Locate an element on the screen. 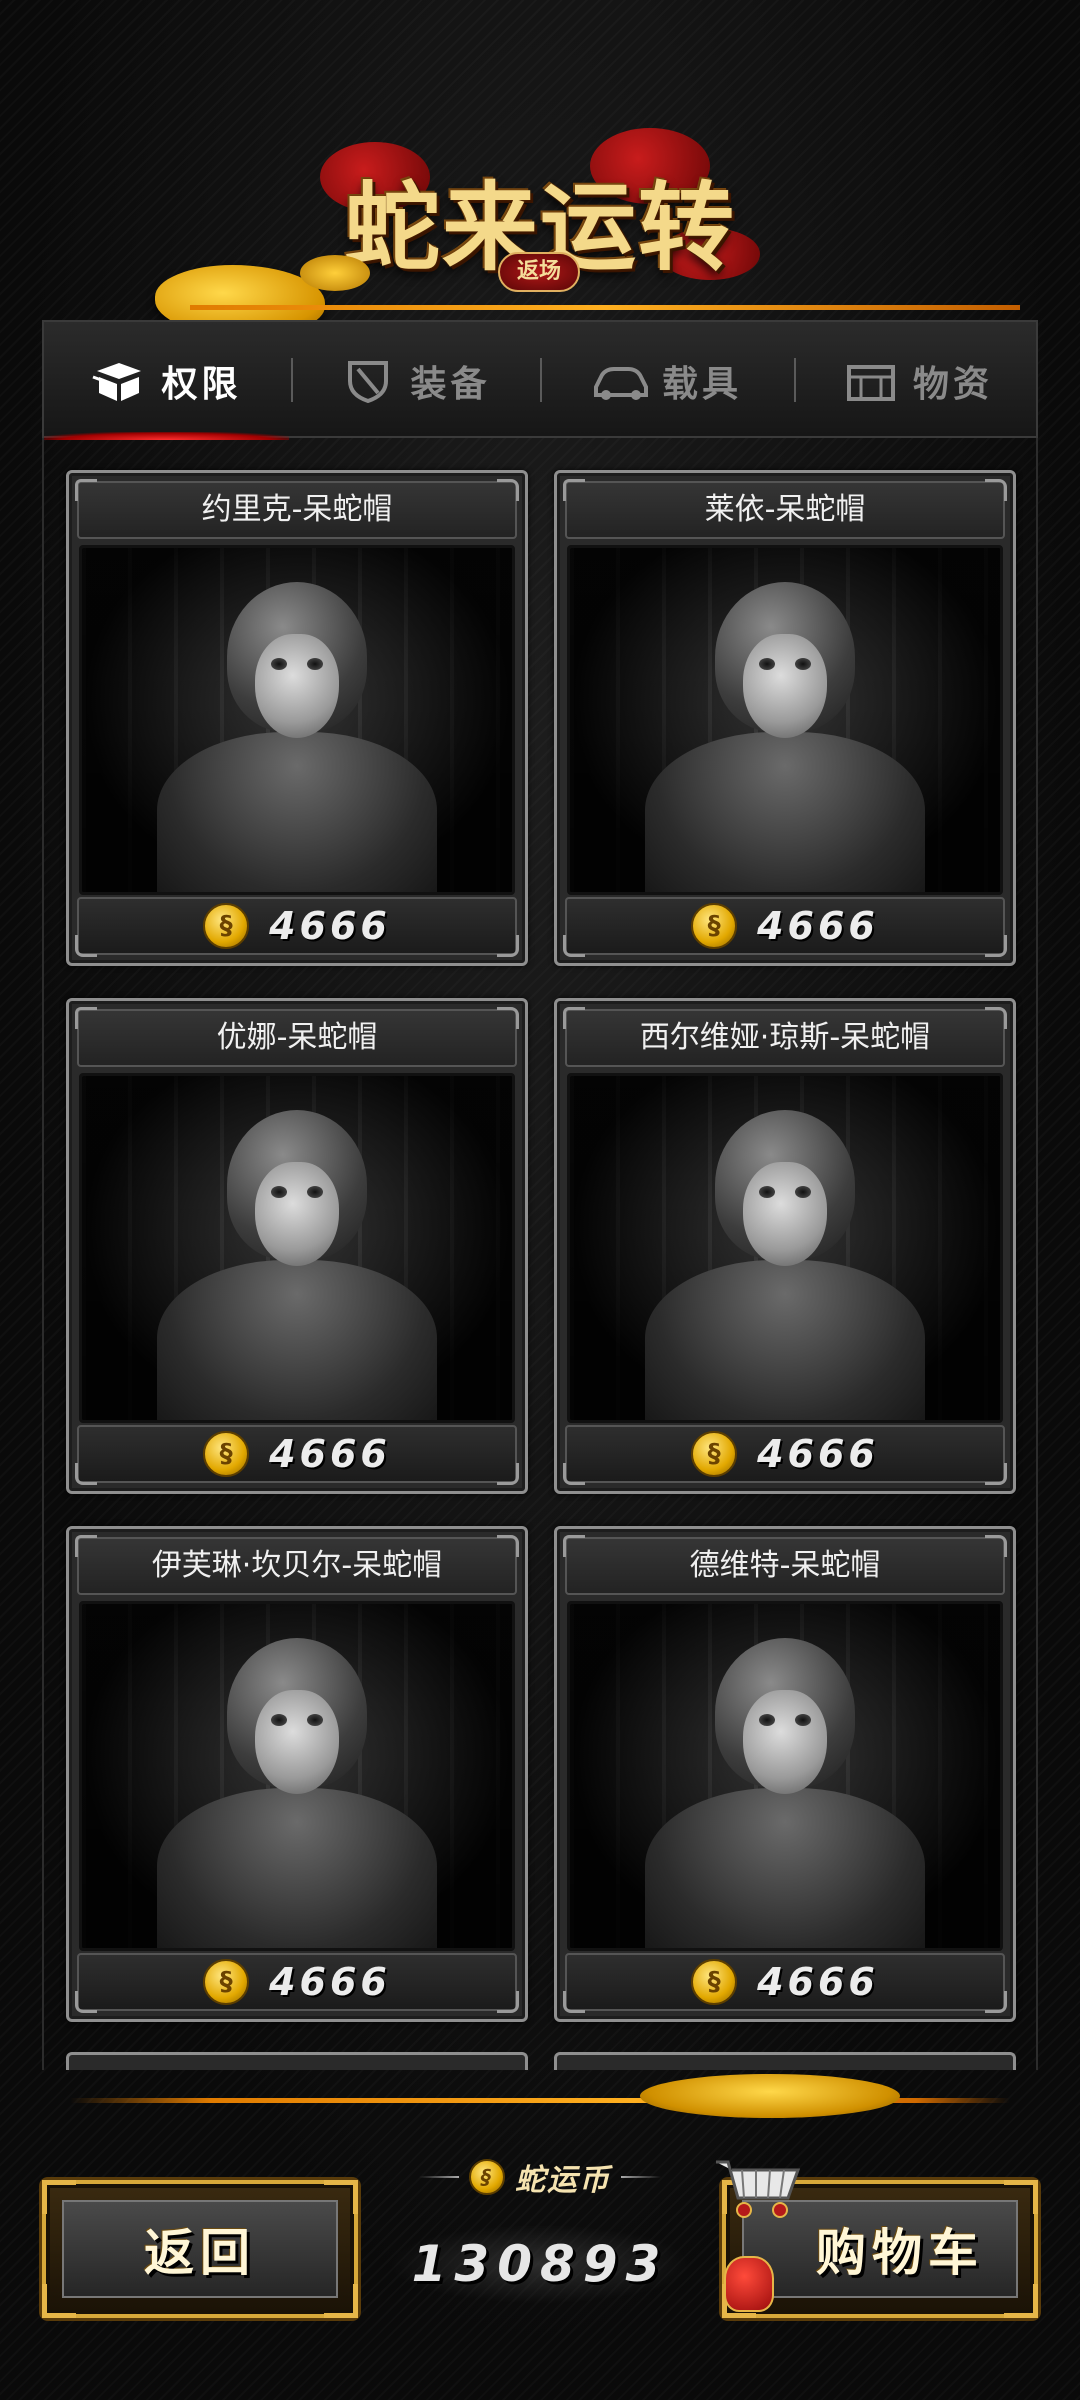 This screenshot has width=1080, height=2400. item-name: 西尔维娅·琼斯-呆蛇帽 is located at coordinates (785, 1038).